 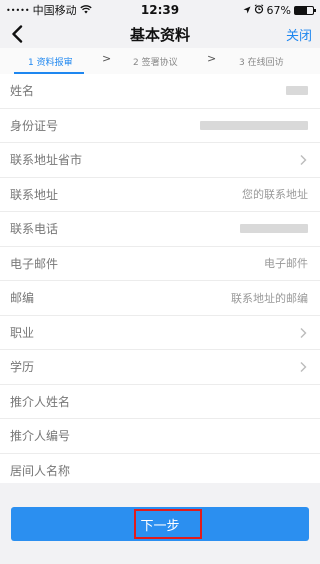 What do you see at coordinates (160, 126) in the screenshot?
I see `id-number-field: 身份证号` at bounding box center [160, 126].